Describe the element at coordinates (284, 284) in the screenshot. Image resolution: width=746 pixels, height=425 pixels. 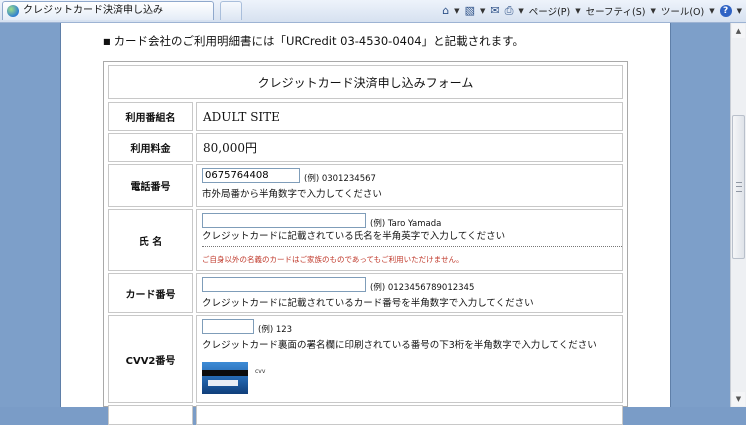
I see `card-number-input` at that location.